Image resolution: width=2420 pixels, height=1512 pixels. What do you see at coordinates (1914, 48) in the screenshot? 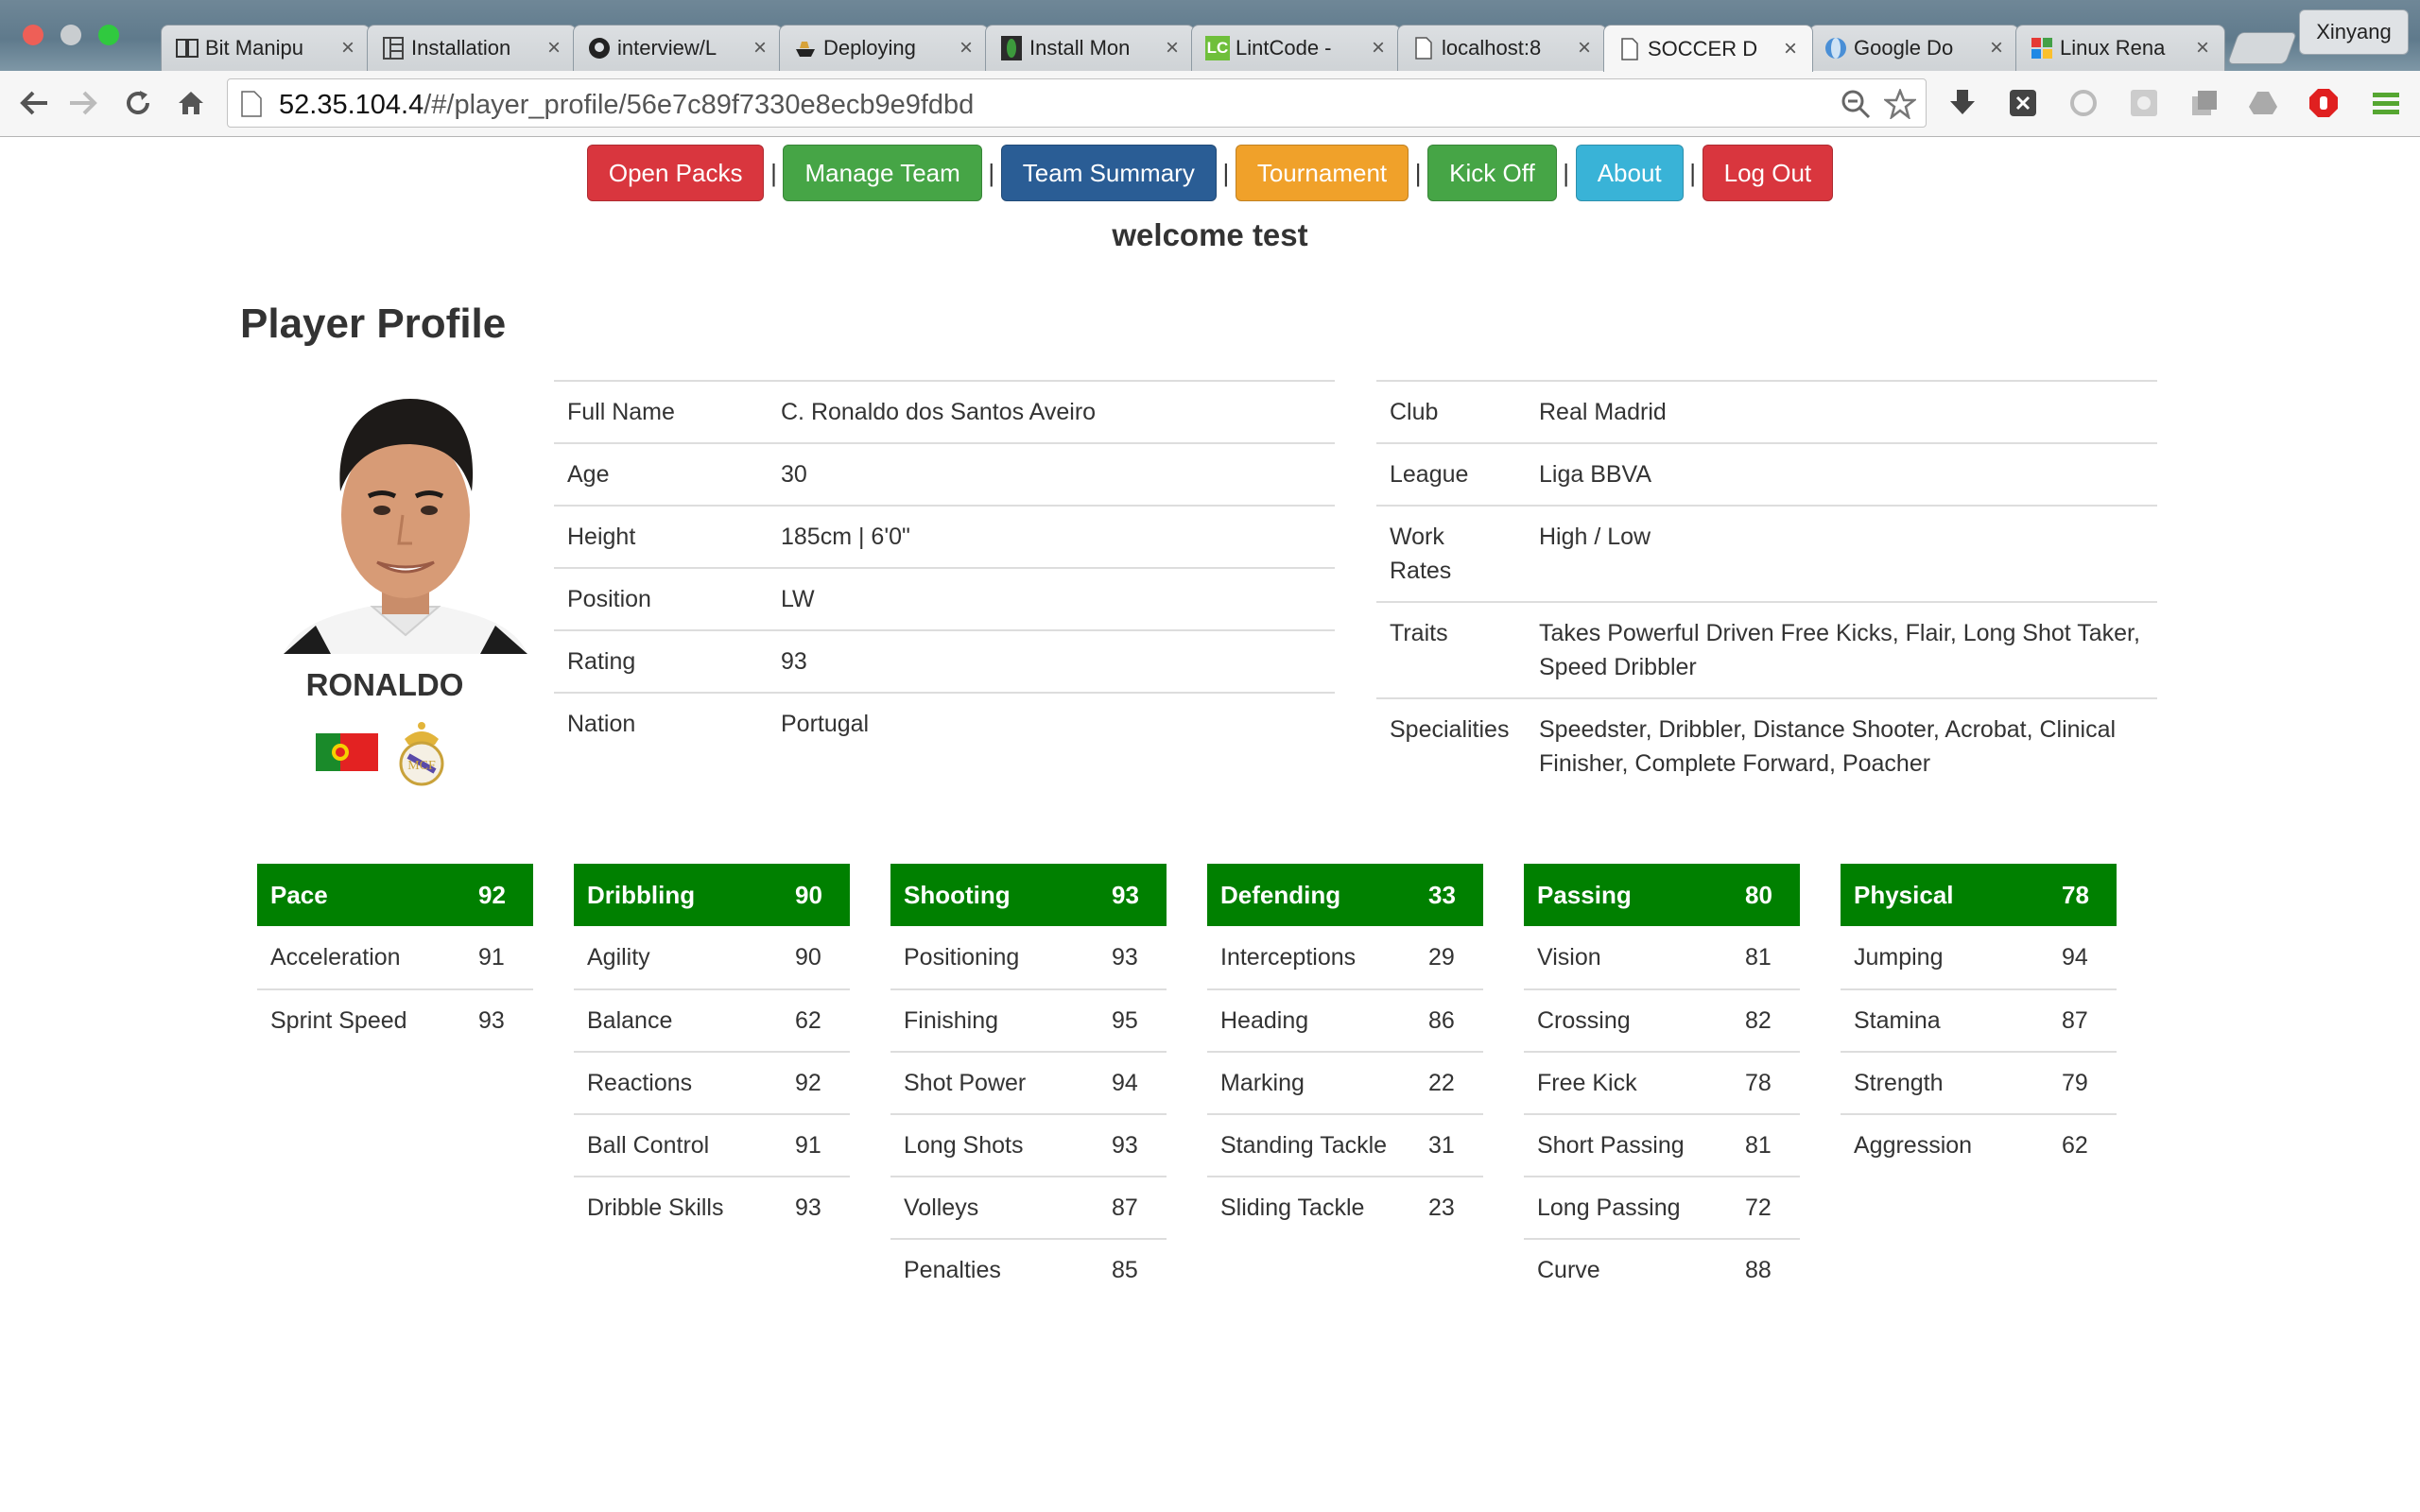
I see `browser-tab: Google Do ×` at bounding box center [1914, 48].